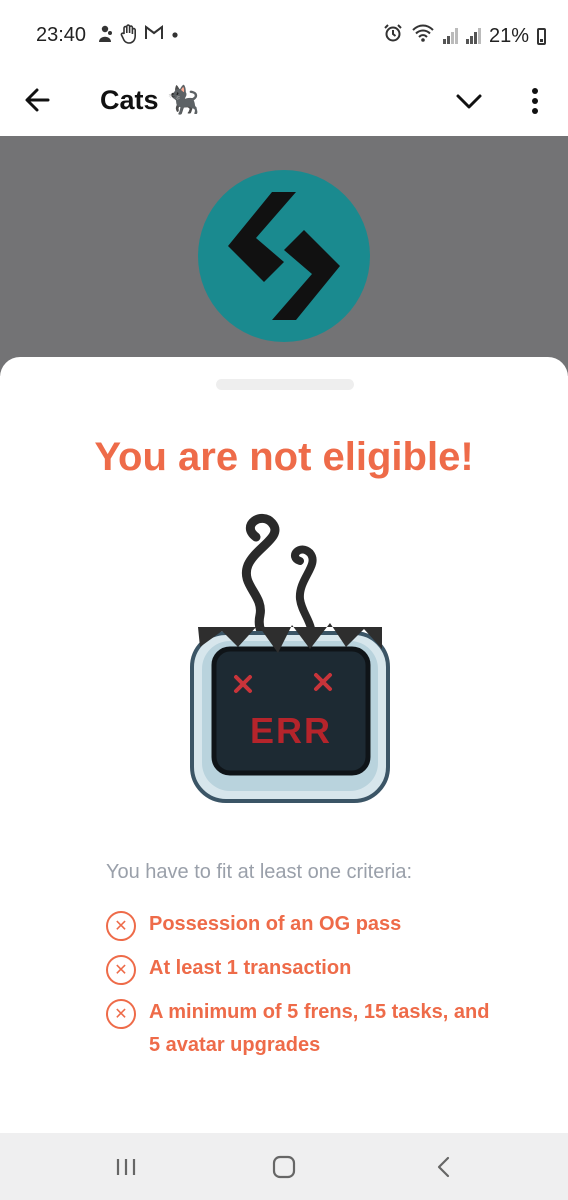  I want to click on criterion-item: ✕ Possession of an OG pass, so click(306, 926).